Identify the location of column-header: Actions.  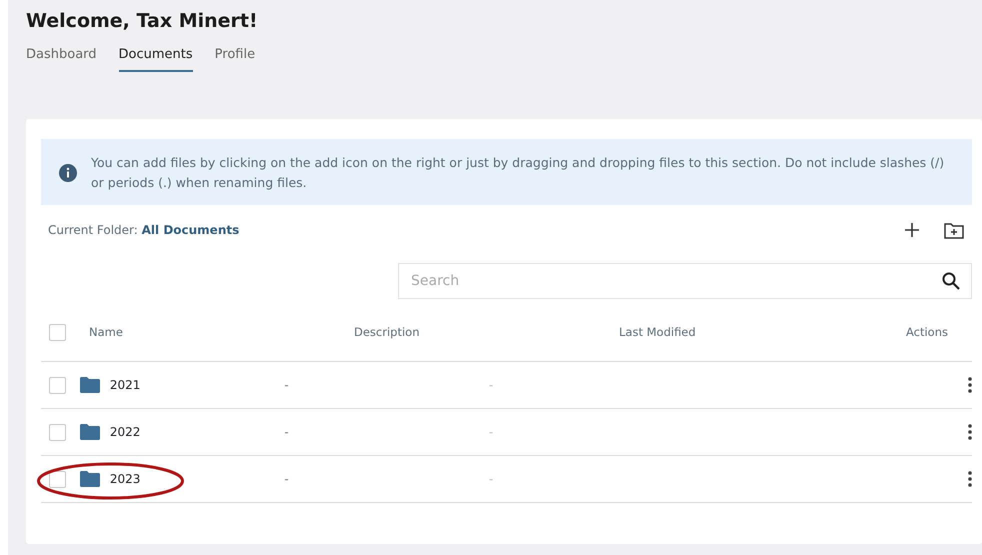
(927, 331).